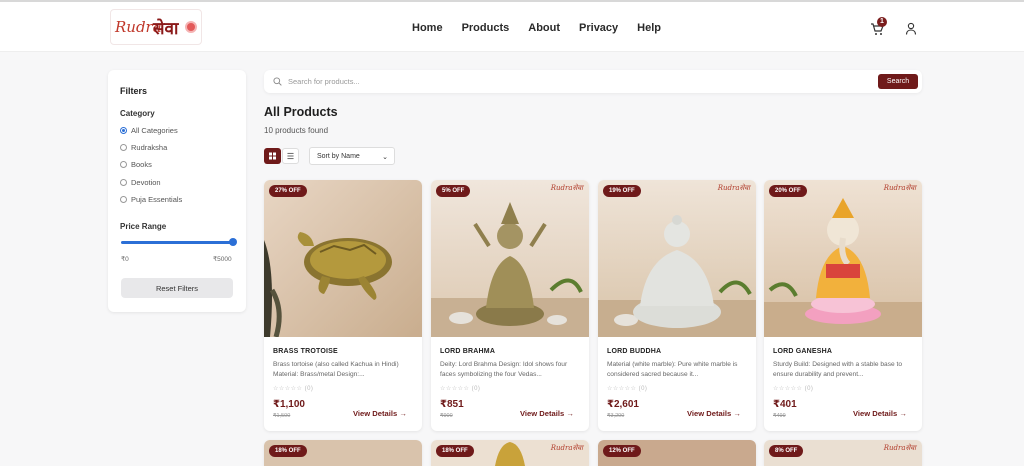  What do you see at coordinates (446, 416) in the screenshot?
I see `original-price: ₹900` at bounding box center [446, 416].